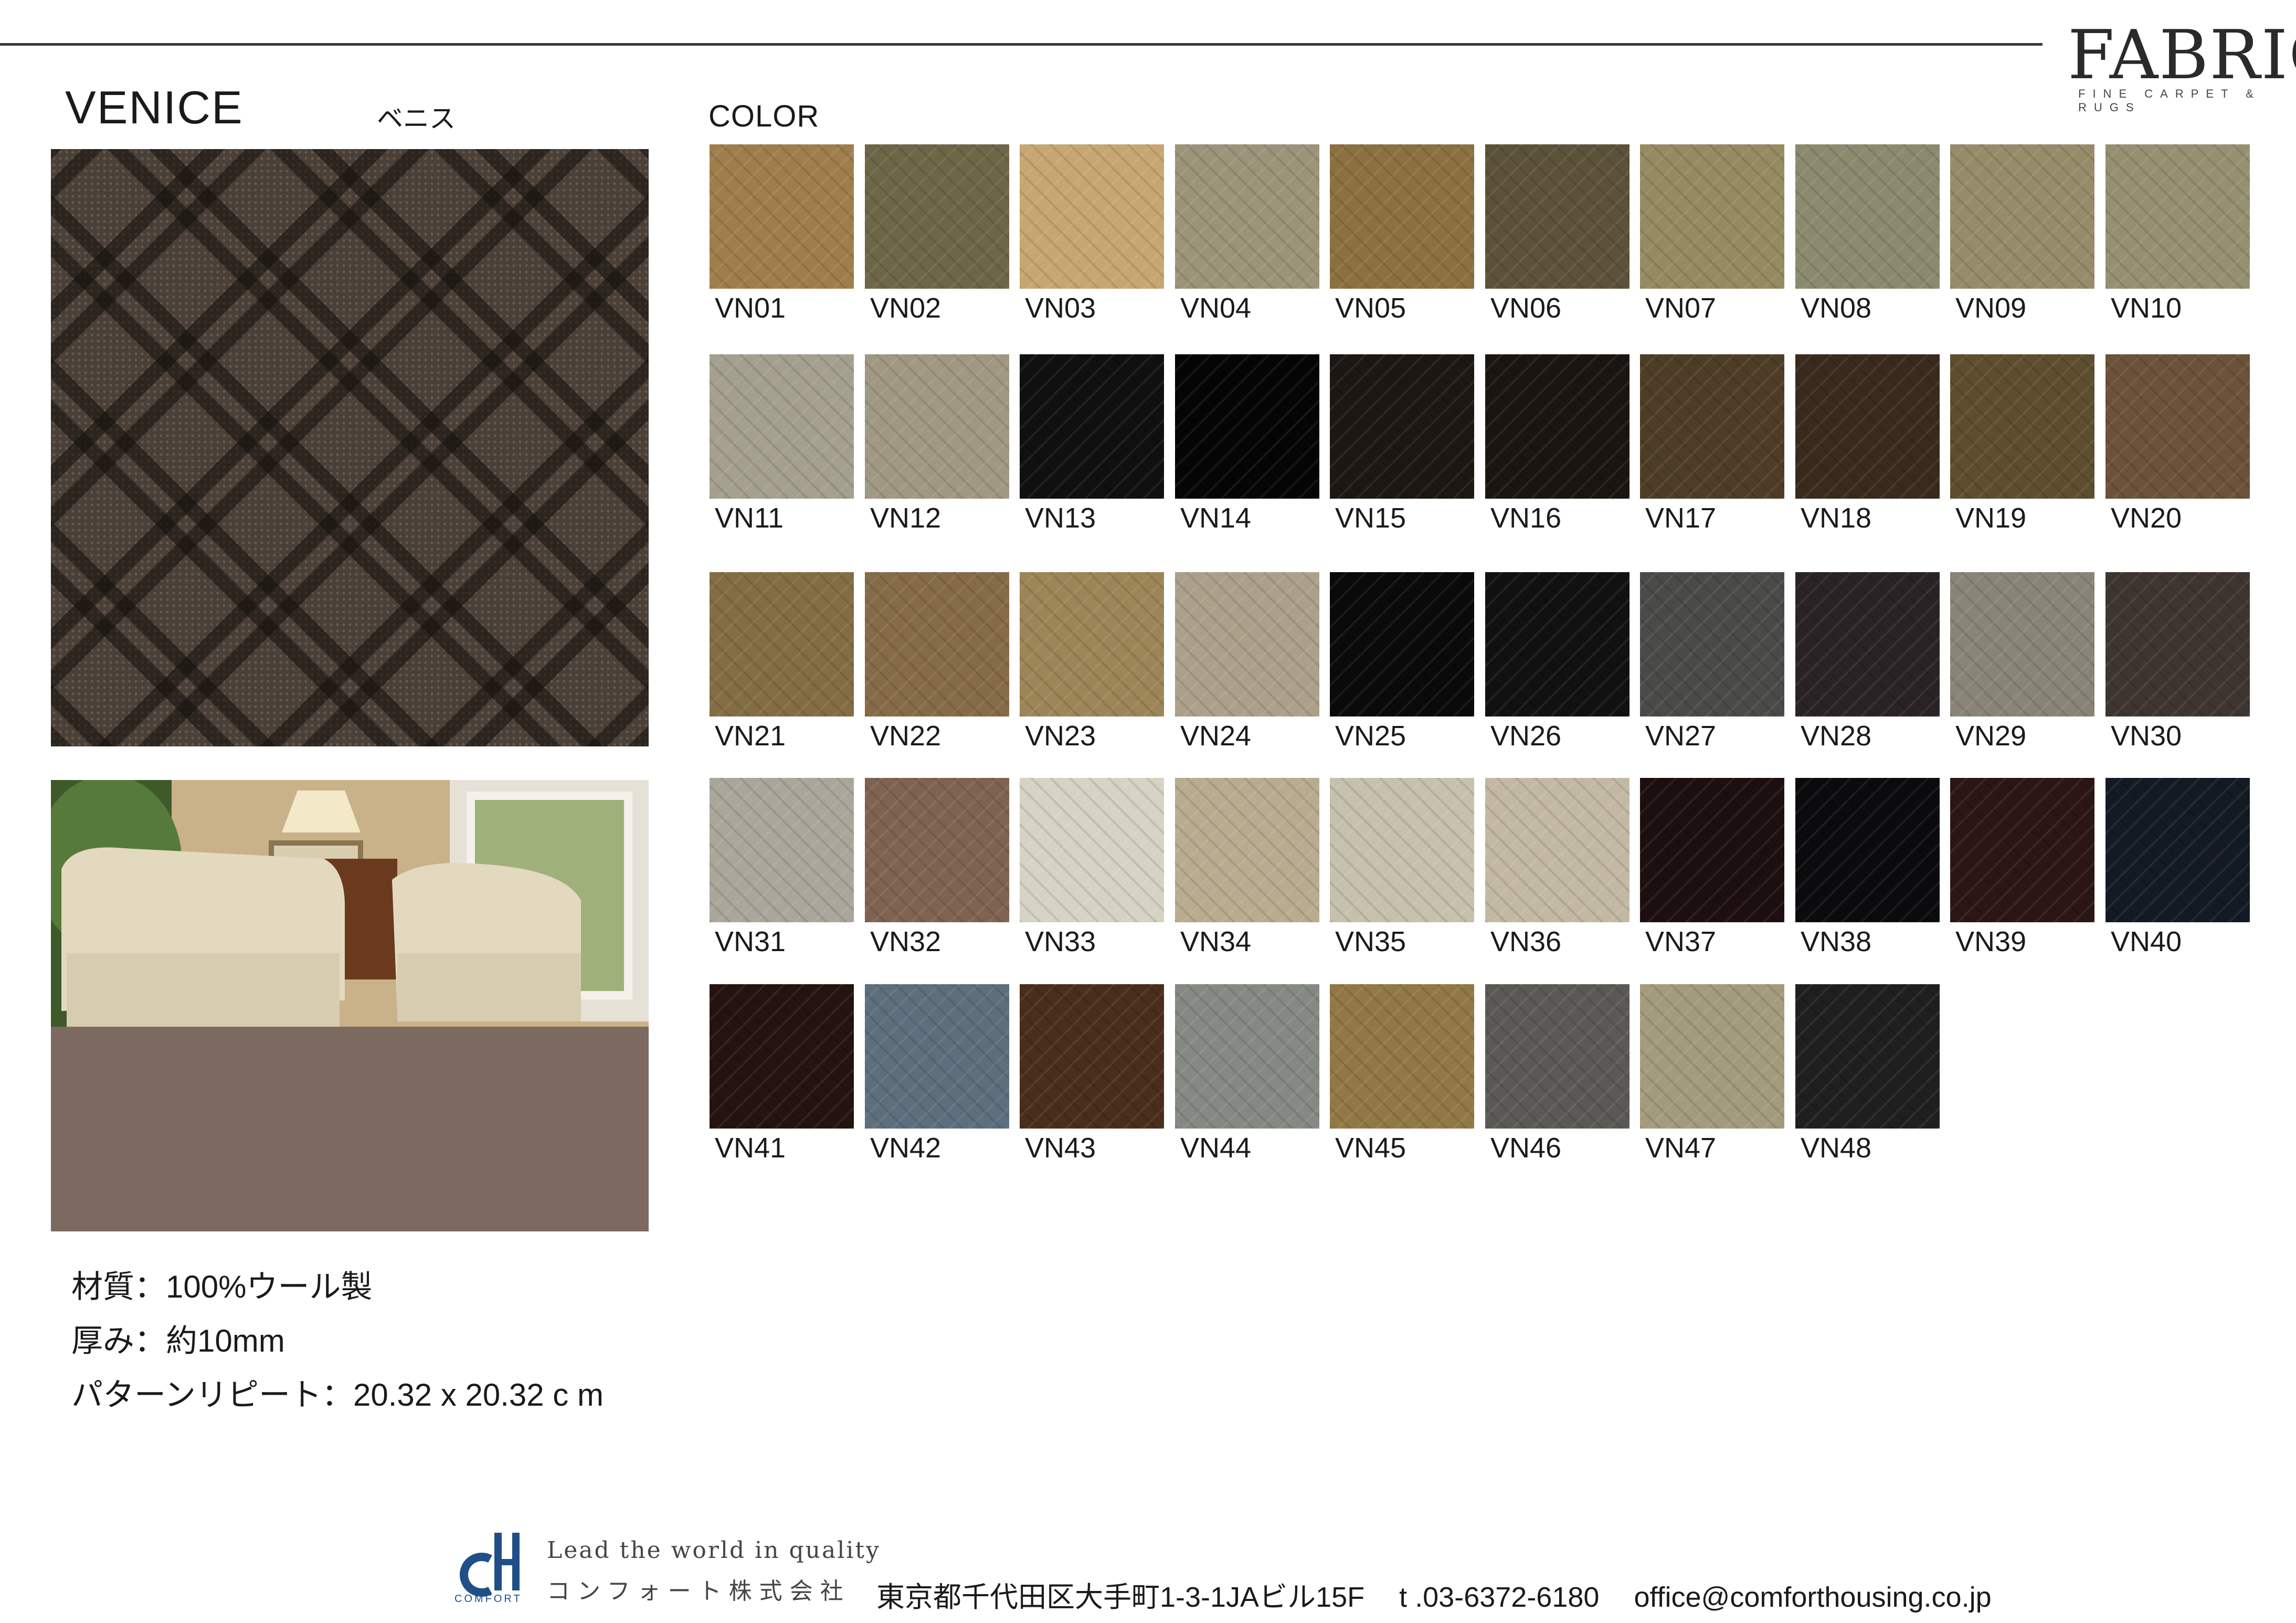 This screenshot has height=1623, width=2296. Describe the element at coordinates (1991, 518) in the screenshot. I see `color-code-label: VN19` at that location.